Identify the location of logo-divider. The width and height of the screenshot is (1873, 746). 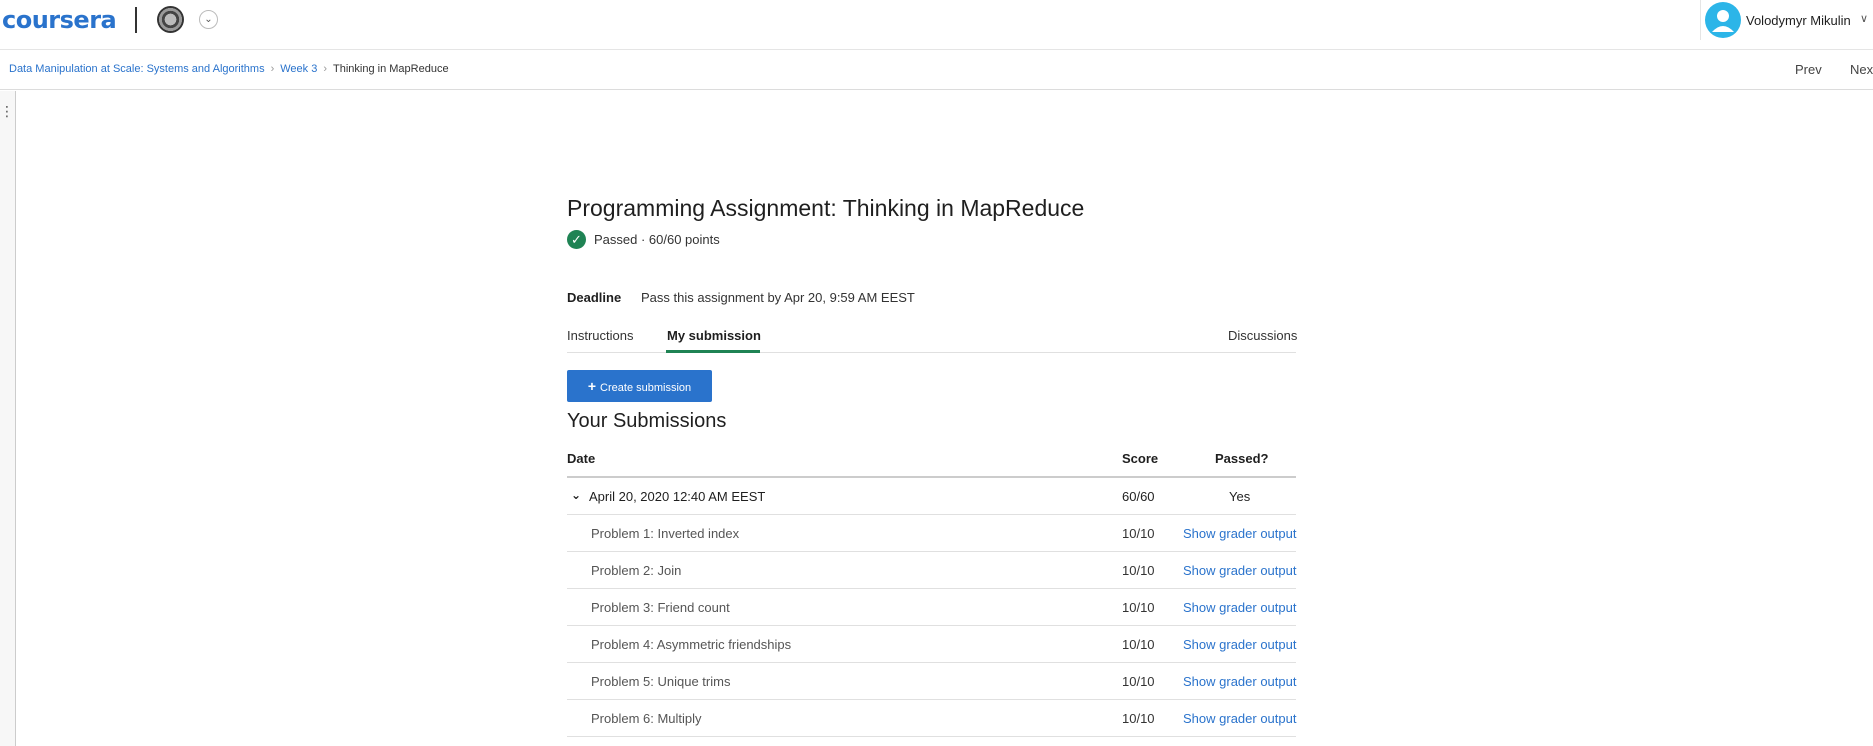
(136, 20).